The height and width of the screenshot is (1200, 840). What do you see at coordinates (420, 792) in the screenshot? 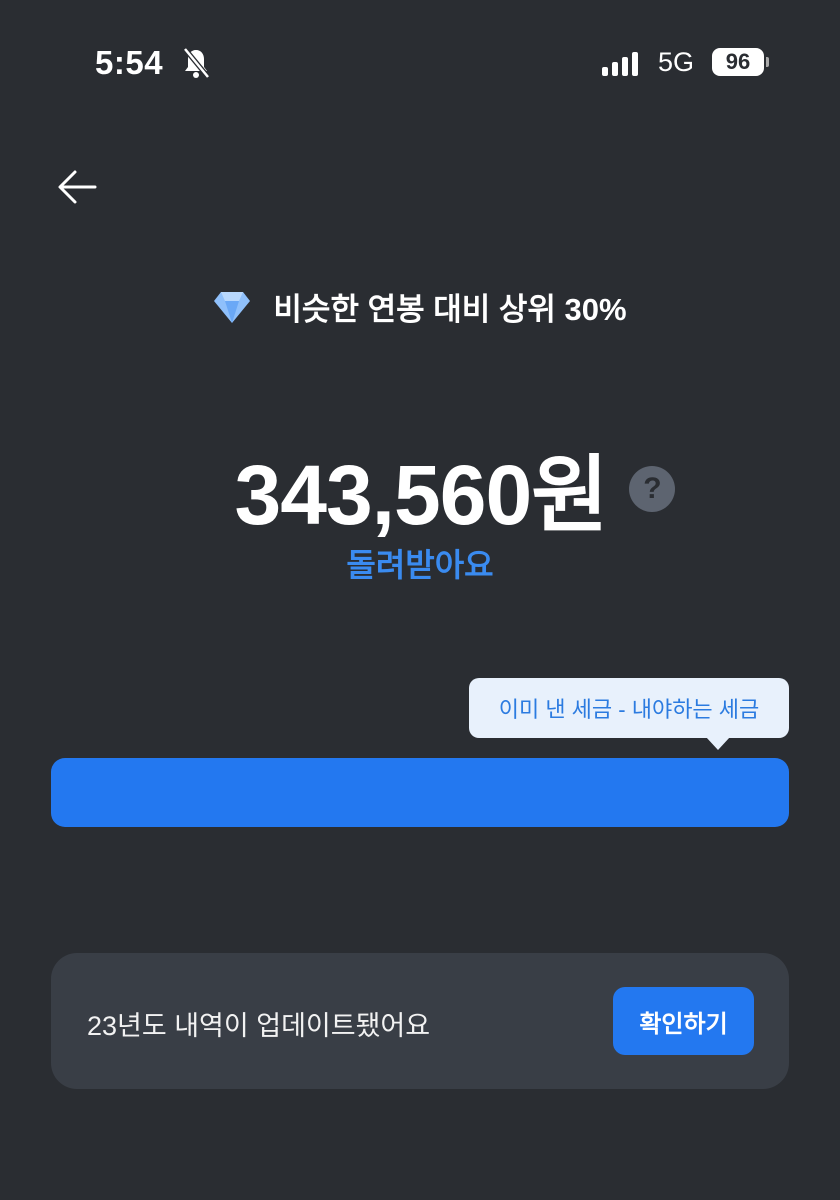
I see `refund-bar` at bounding box center [420, 792].